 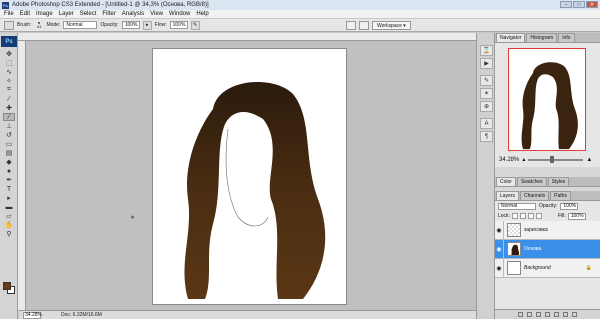 What do you see at coordinates (133, 218) in the screenshot?
I see `brush-cursor-icon: ∗` at bounding box center [133, 218].